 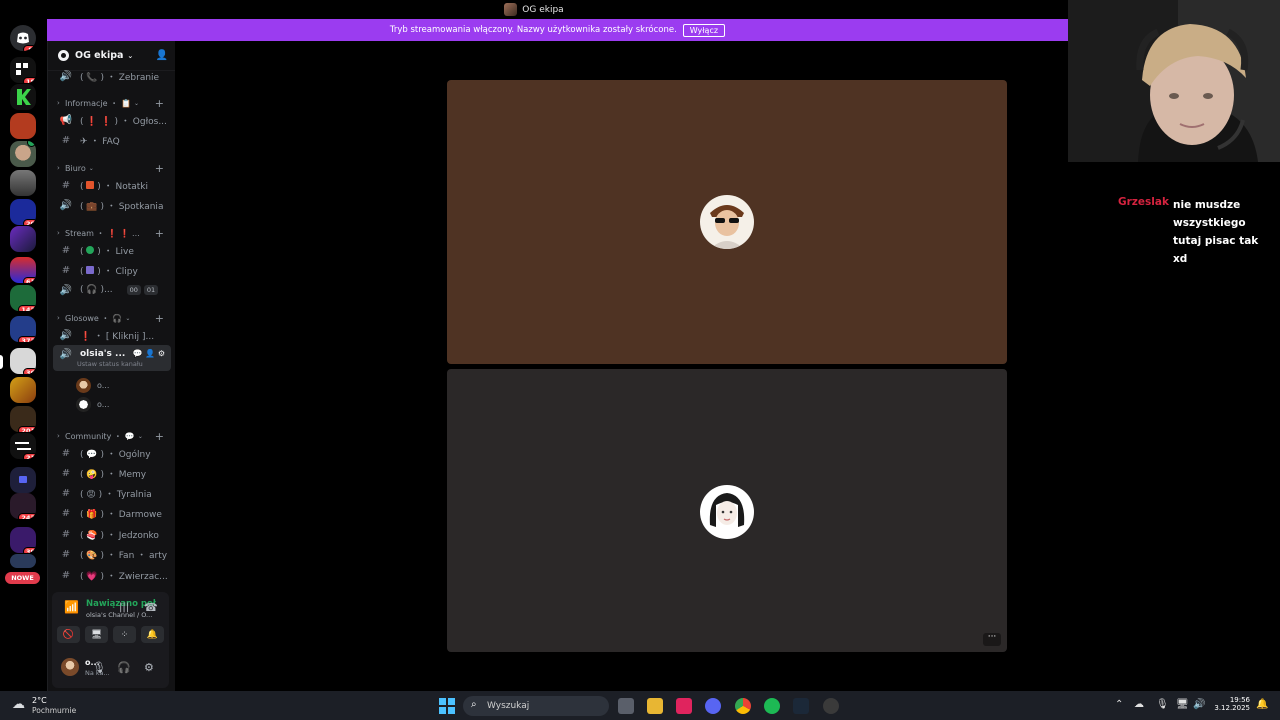 I want to click on server-icon-kick: 18, so click(x=23, y=70).